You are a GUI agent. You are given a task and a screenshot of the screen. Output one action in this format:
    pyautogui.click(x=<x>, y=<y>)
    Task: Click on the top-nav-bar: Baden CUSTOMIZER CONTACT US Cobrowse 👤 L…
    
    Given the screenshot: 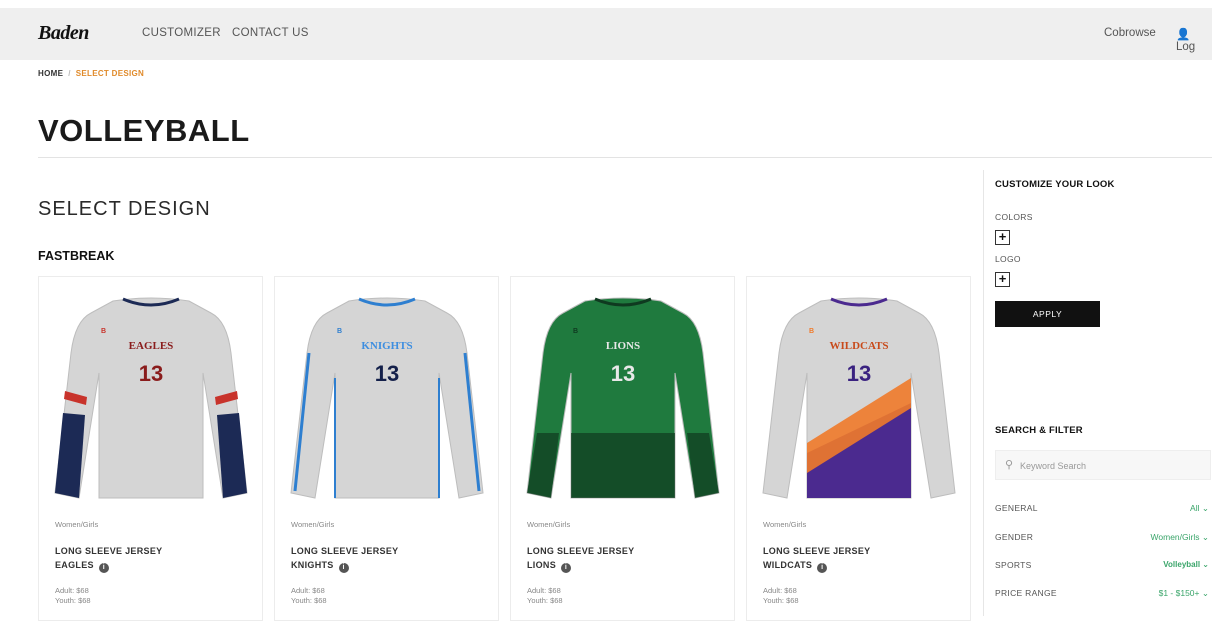 What is the action you would take?
    pyautogui.click(x=606, y=34)
    